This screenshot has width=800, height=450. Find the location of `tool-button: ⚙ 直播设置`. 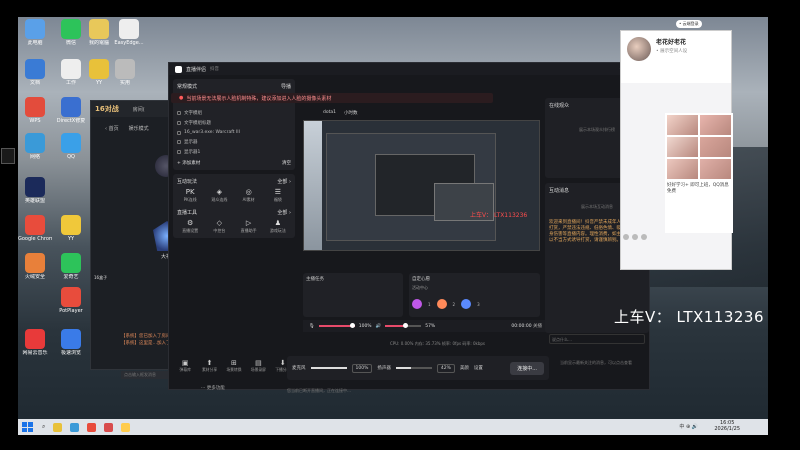

tool-button: ⚙ 直播设置 is located at coordinates (190, 226).